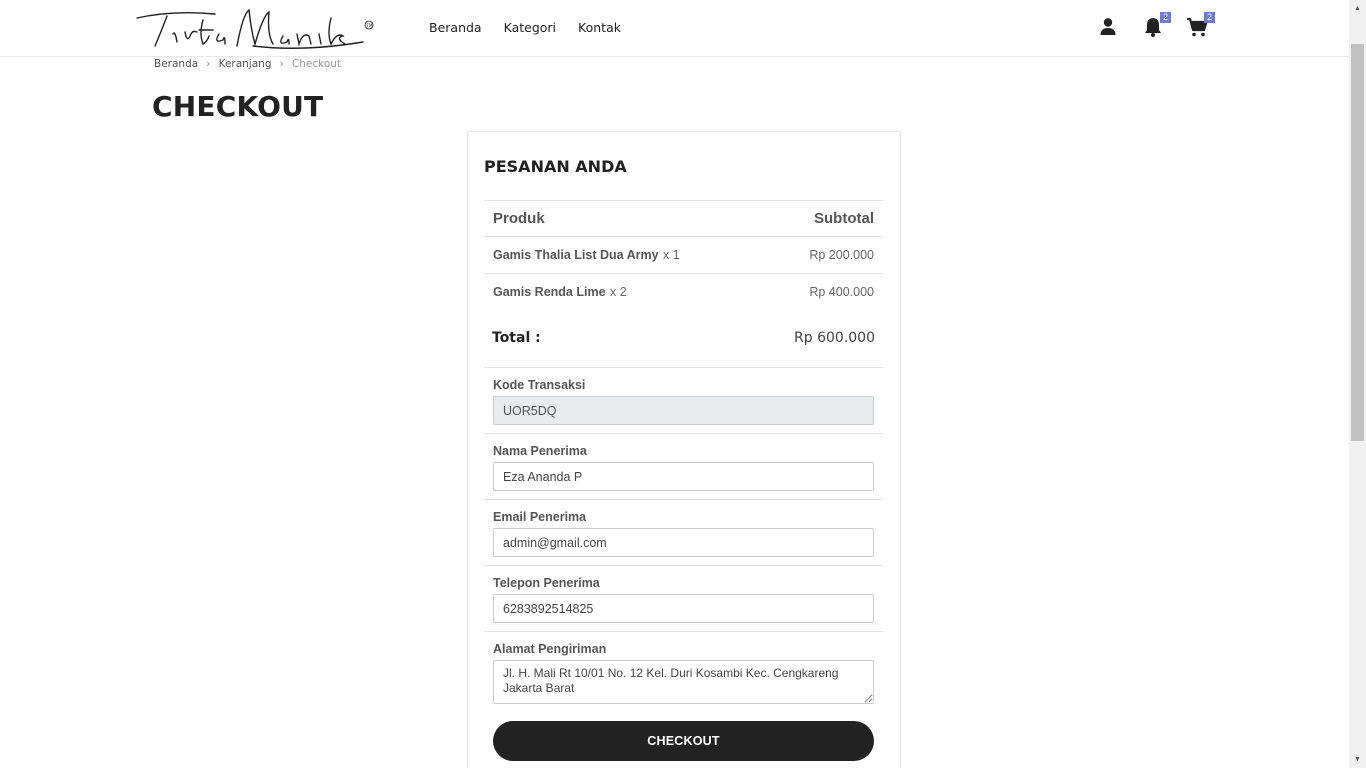  I want to click on nav-kontak: Kontak, so click(599, 27).